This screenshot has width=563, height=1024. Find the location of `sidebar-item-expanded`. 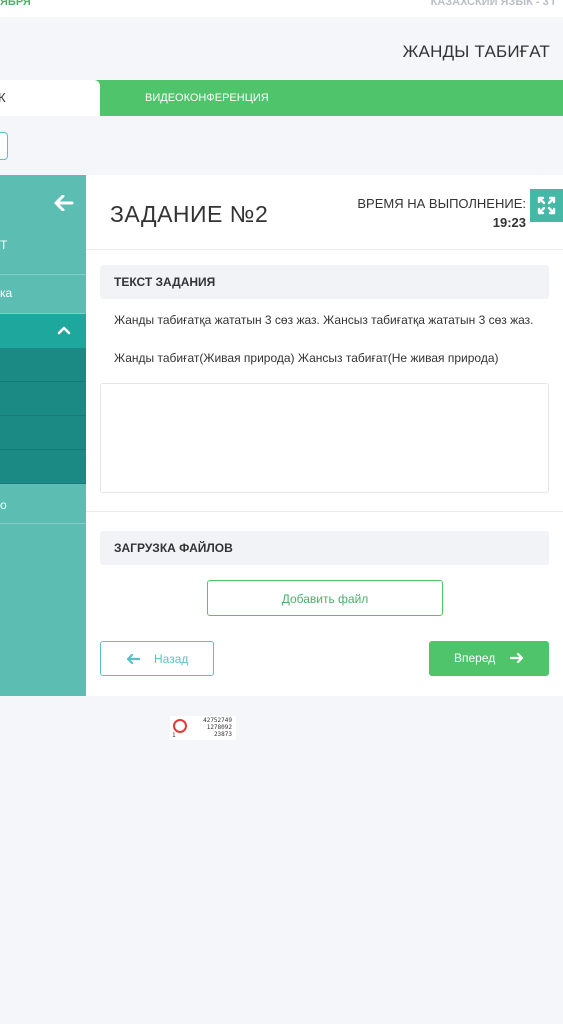

sidebar-item-expanded is located at coordinates (43, 331).